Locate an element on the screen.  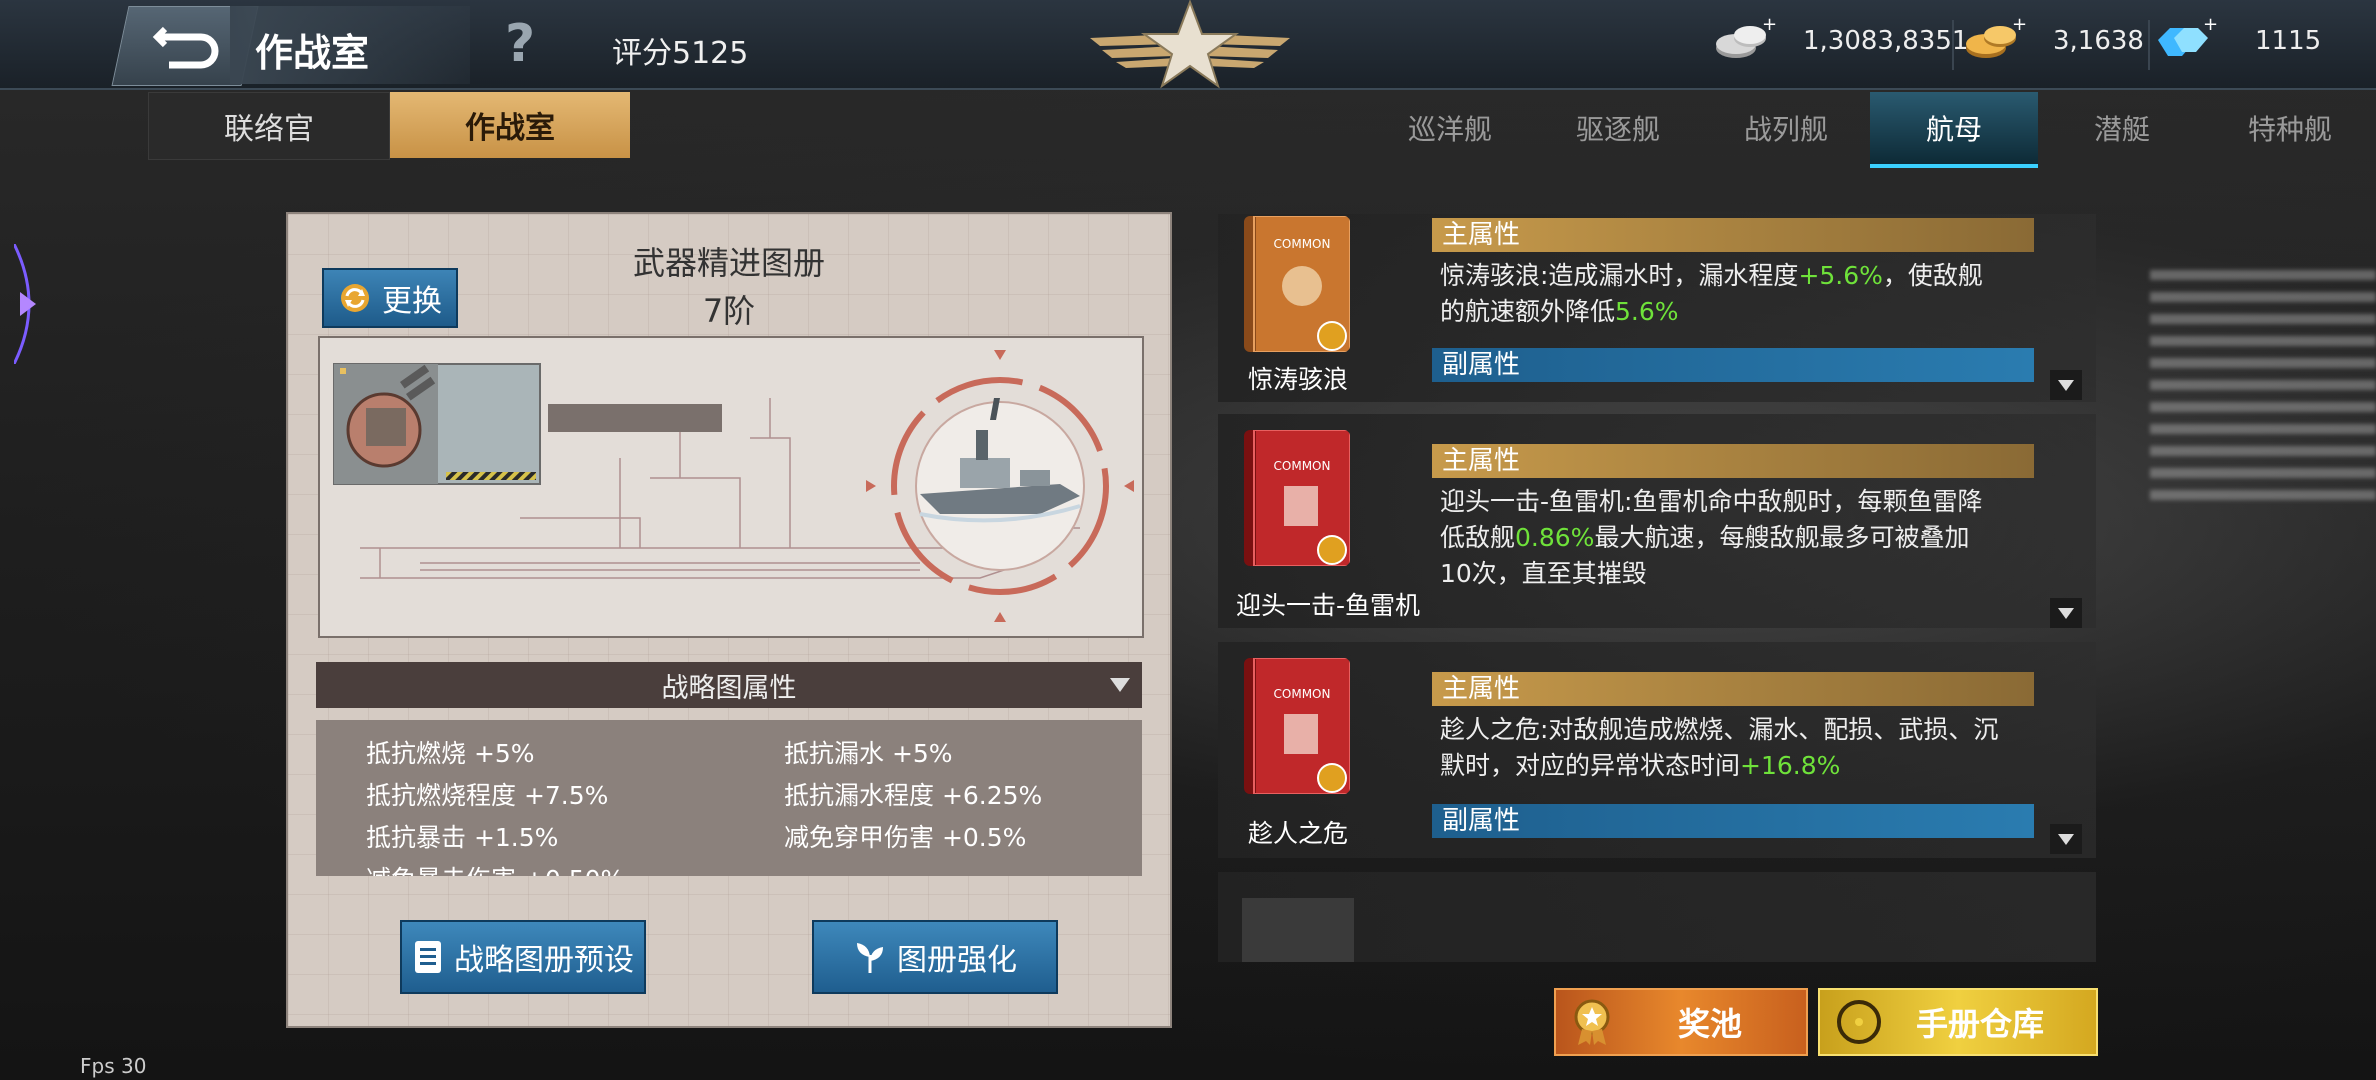
manual-card is located at coordinates (1657, 917).